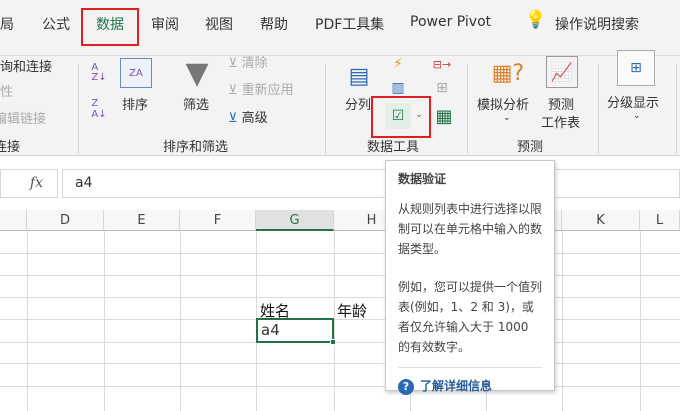  I want to click on consolidate-icon: ⊟→, so click(442, 64).